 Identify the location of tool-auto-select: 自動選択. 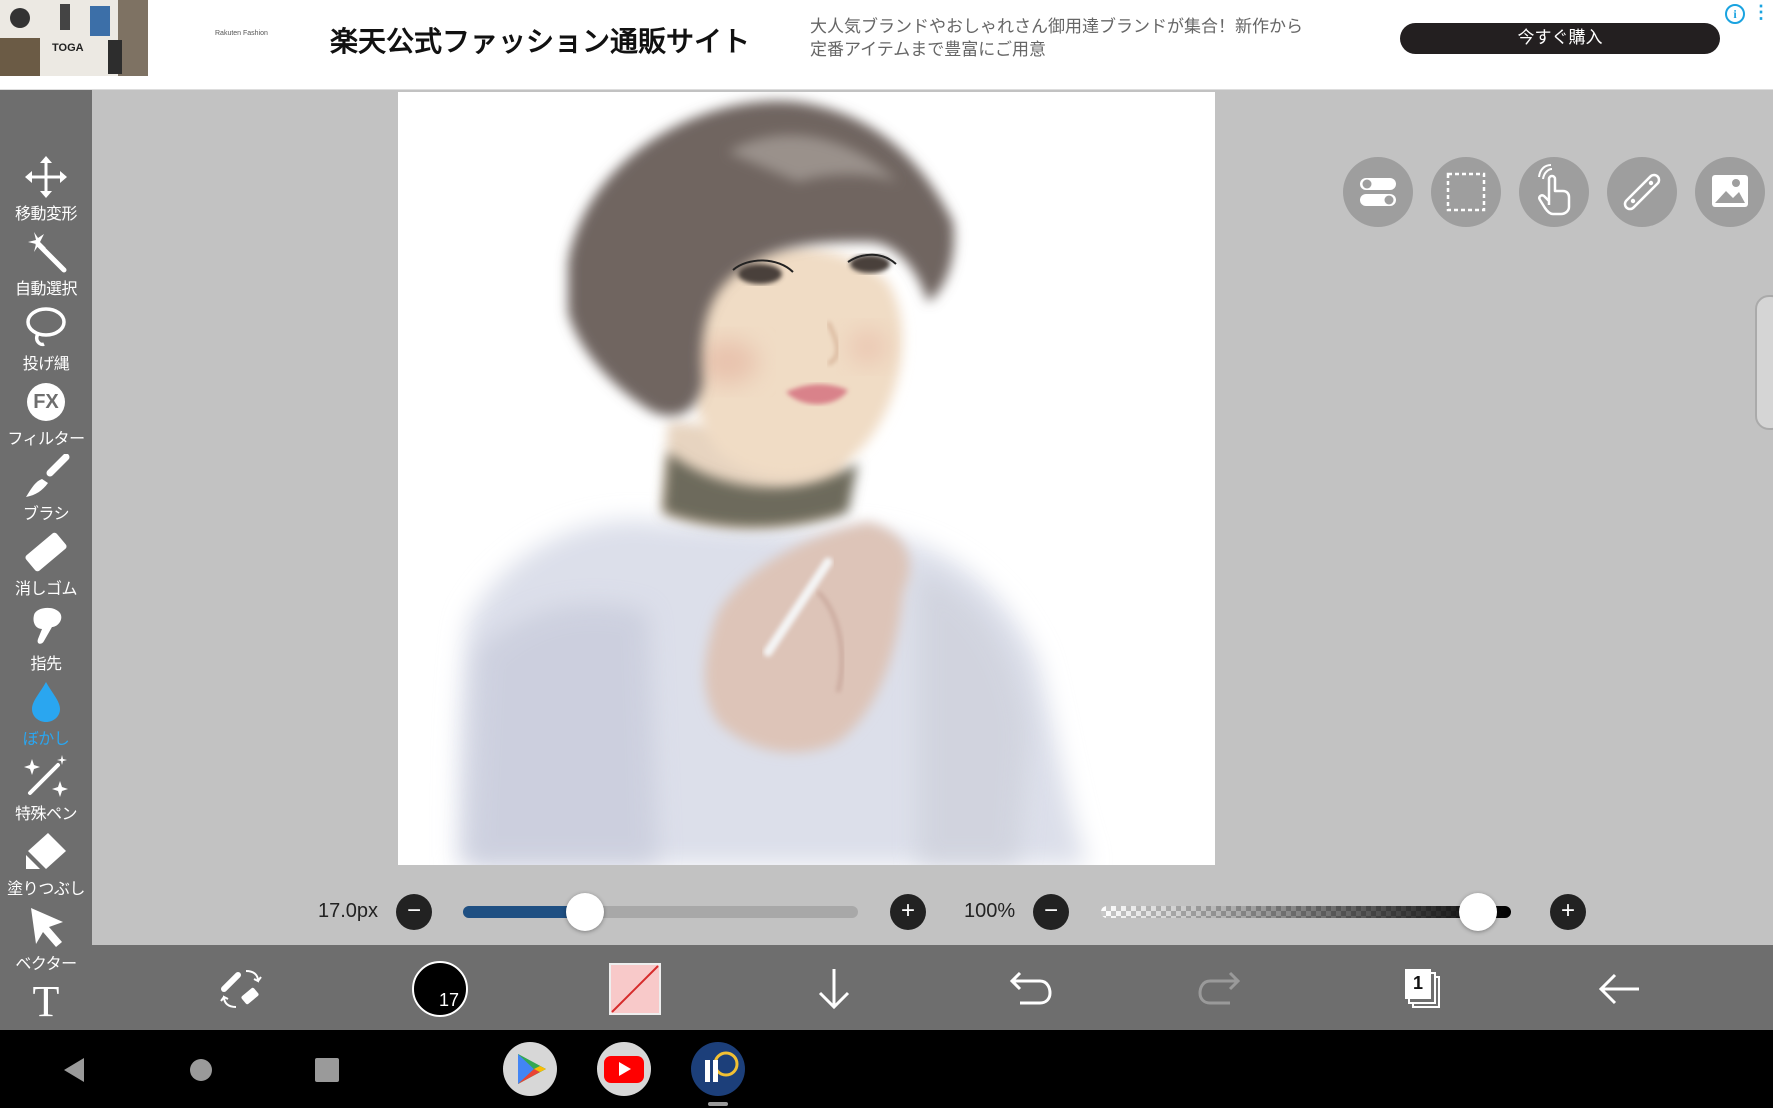
(46, 266).